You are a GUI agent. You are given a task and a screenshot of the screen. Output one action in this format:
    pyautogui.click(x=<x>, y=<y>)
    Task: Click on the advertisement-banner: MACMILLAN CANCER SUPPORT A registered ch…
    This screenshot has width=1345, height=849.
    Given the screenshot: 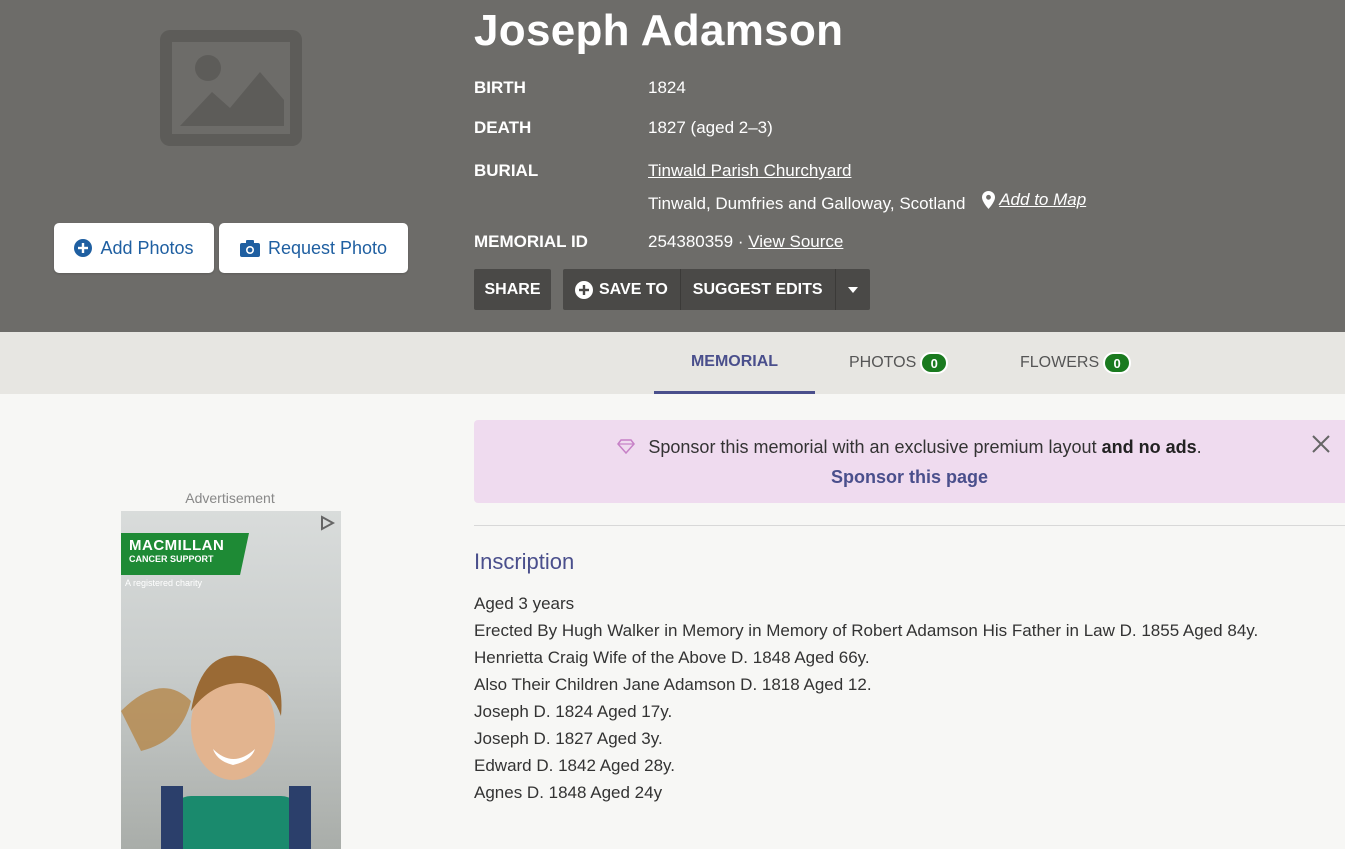 What is the action you would take?
    pyautogui.click(x=231, y=680)
    